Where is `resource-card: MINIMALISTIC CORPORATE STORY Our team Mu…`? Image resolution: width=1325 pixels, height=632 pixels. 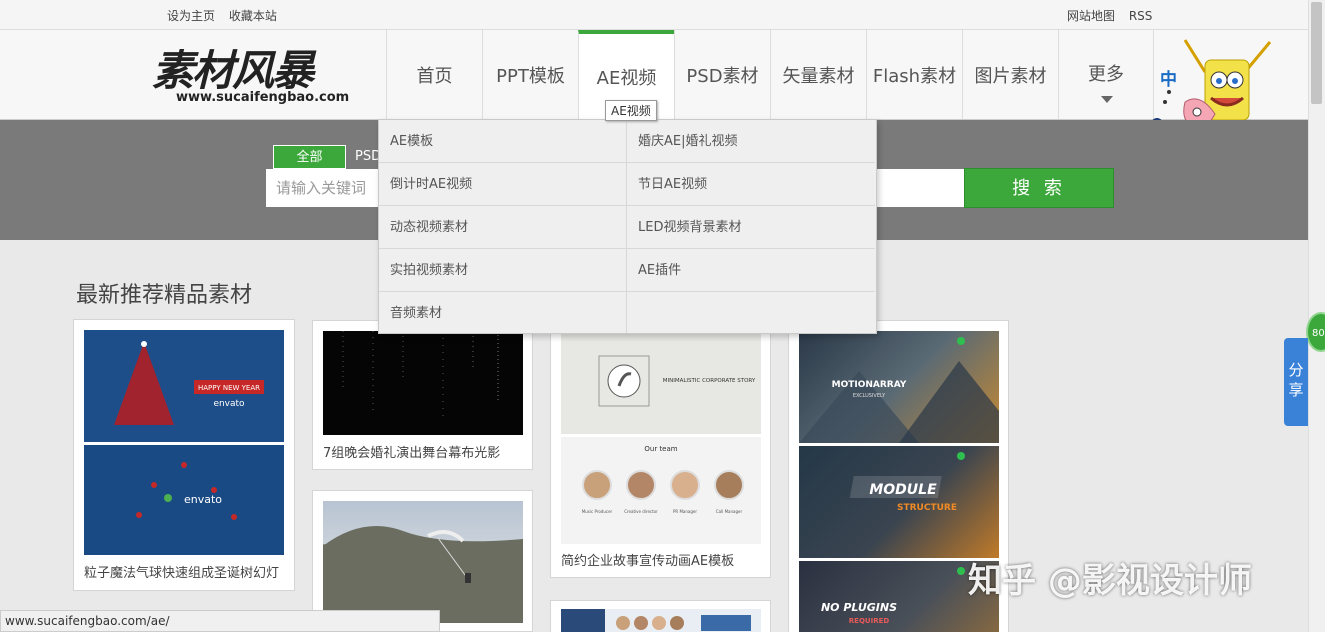
resource-card: MINIMALISTIC CORPORATE STORY Our team Mu… is located at coordinates (660, 451).